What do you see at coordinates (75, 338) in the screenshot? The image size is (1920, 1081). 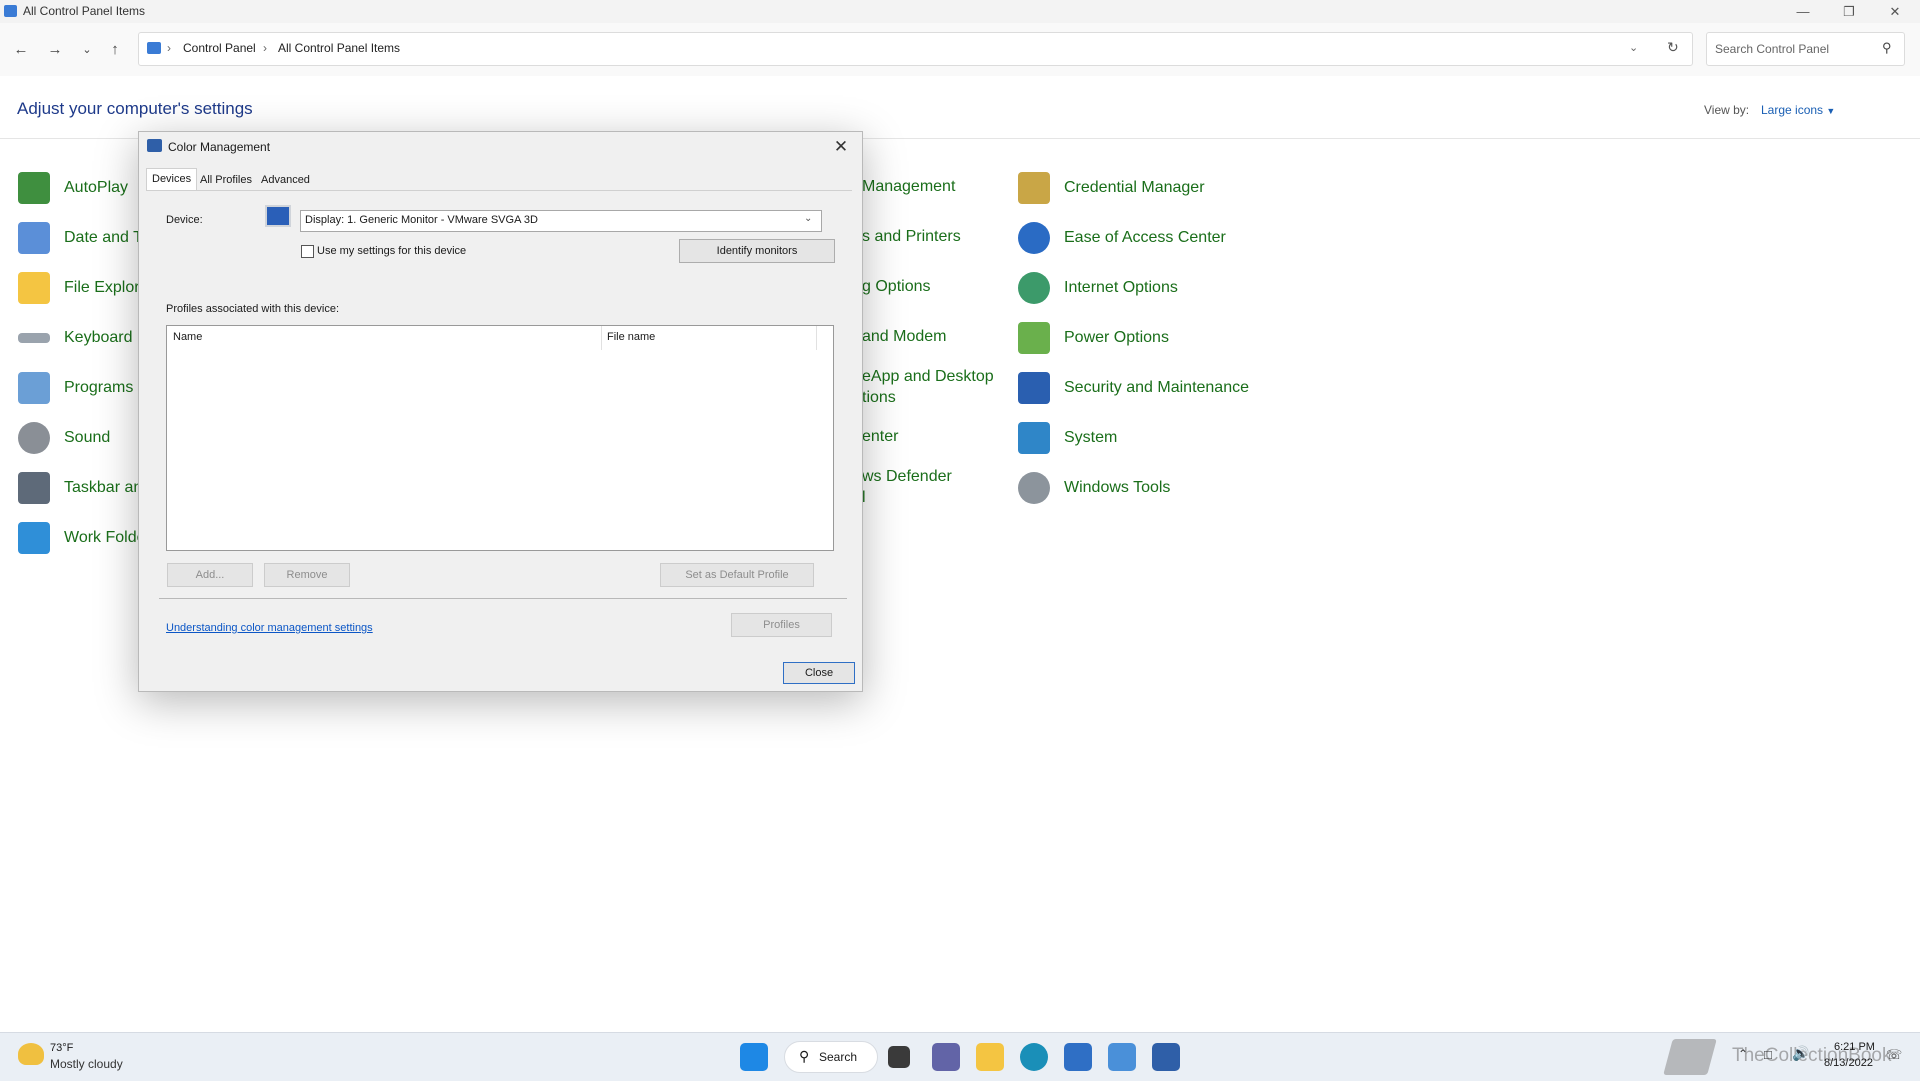 I see `cp-item-keyboard: Keyboard` at bounding box center [75, 338].